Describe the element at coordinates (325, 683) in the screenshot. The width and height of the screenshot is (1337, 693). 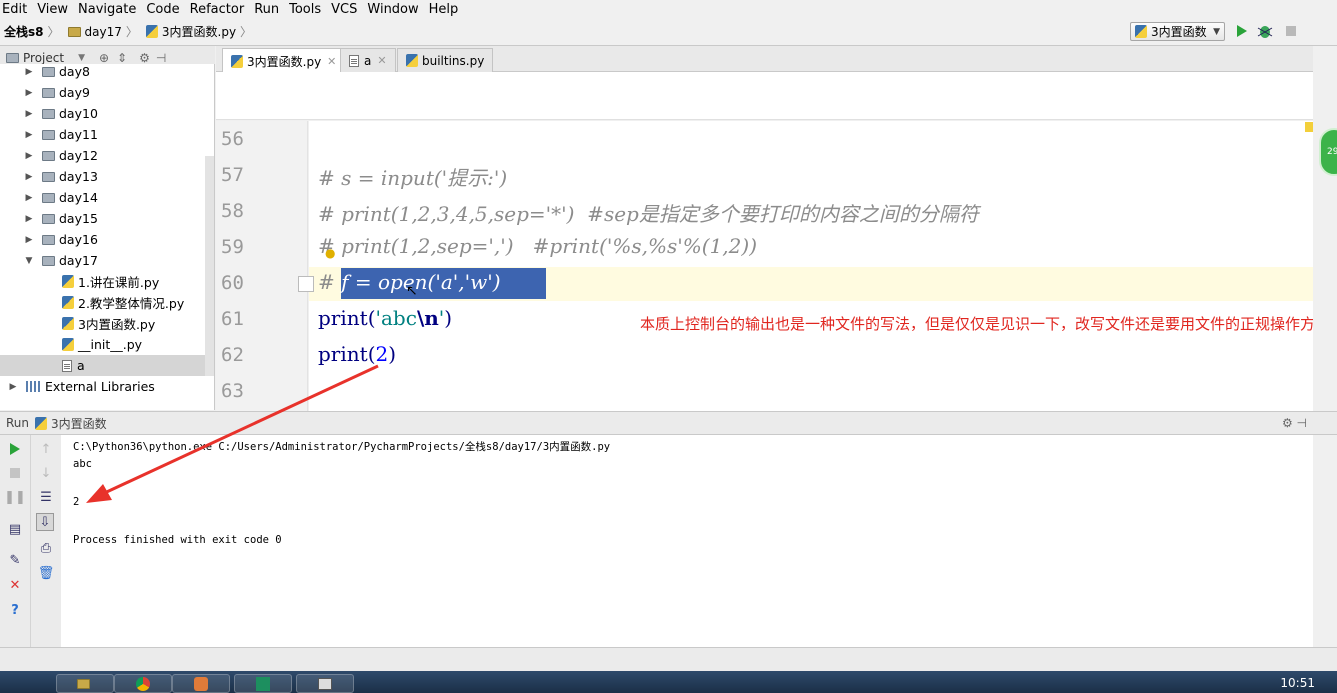
I see `terminal-taskbar-app` at that location.